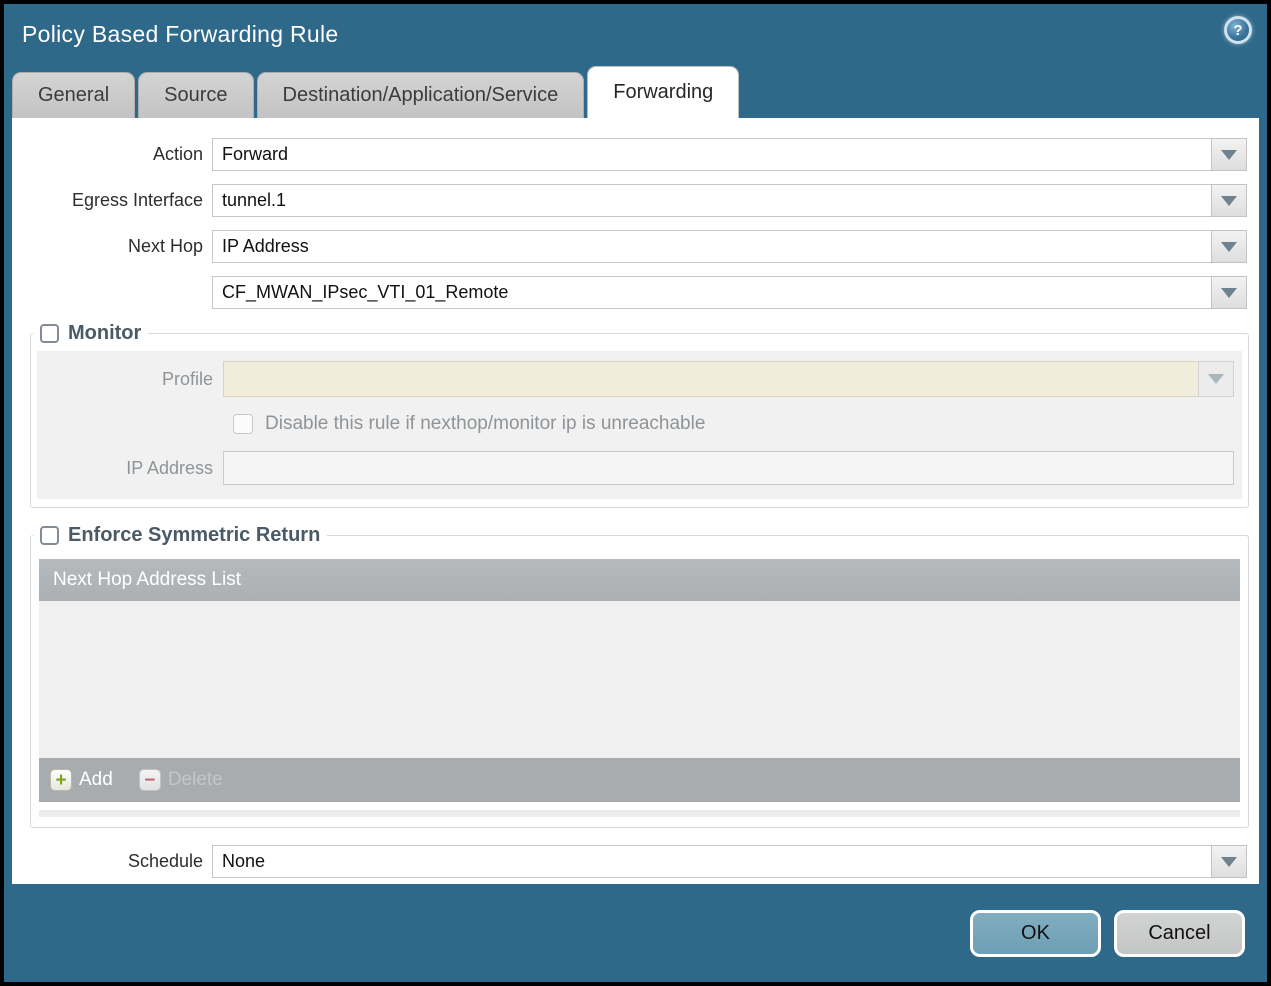 The height and width of the screenshot is (986, 1271). I want to click on plus-icon: +, so click(61, 780).